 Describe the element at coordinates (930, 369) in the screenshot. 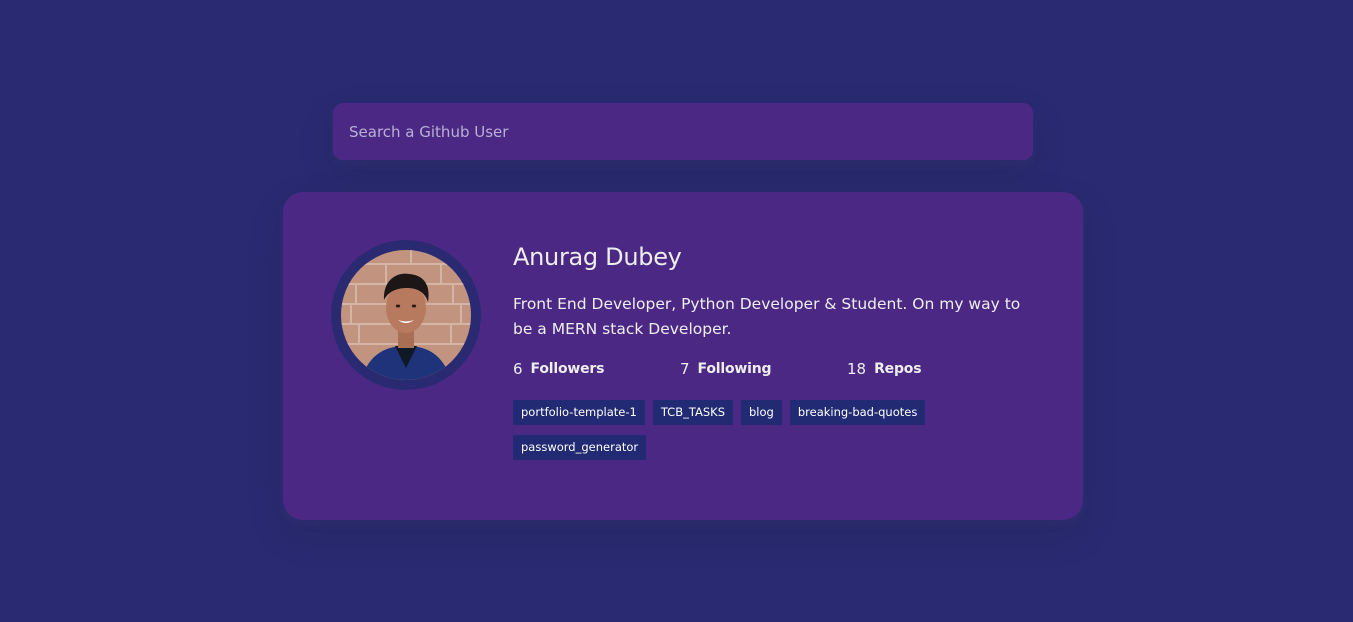

I see `repos-stat: 18 Repos` at that location.